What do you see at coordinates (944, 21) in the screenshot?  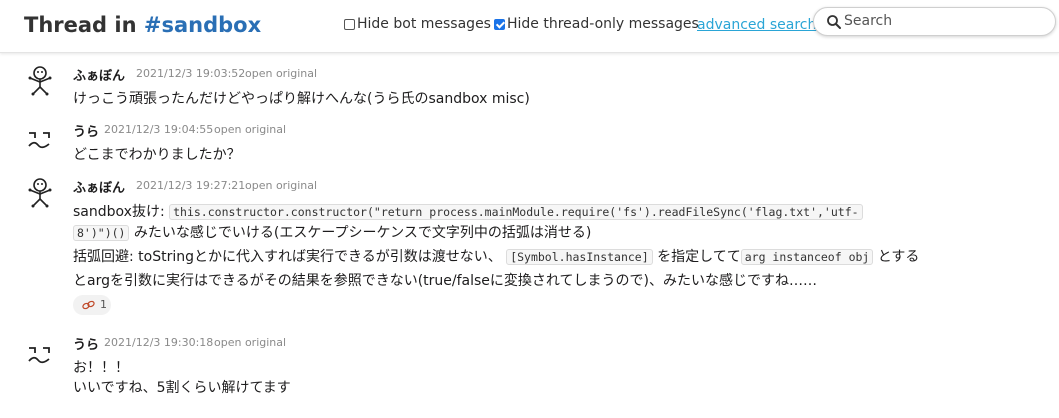 I see `search-input` at bounding box center [944, 21].